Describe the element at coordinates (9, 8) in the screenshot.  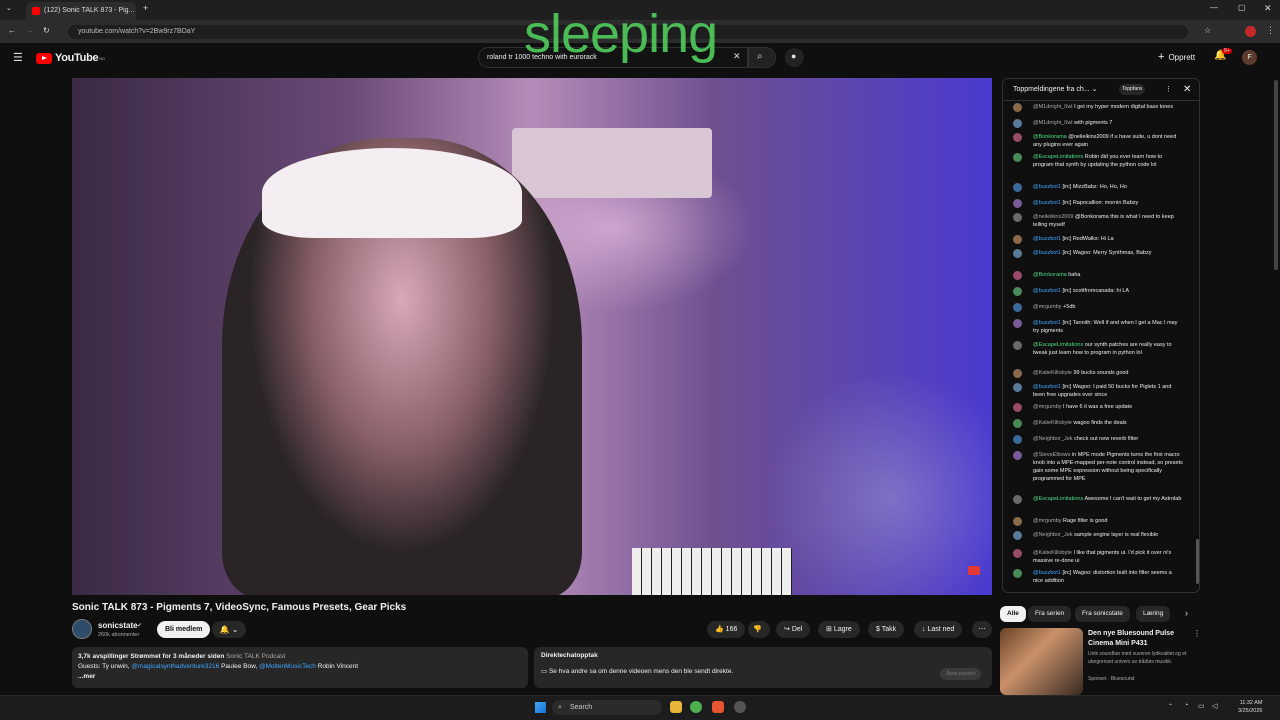
I see `tab-menu-icon: ⌄` at that location.